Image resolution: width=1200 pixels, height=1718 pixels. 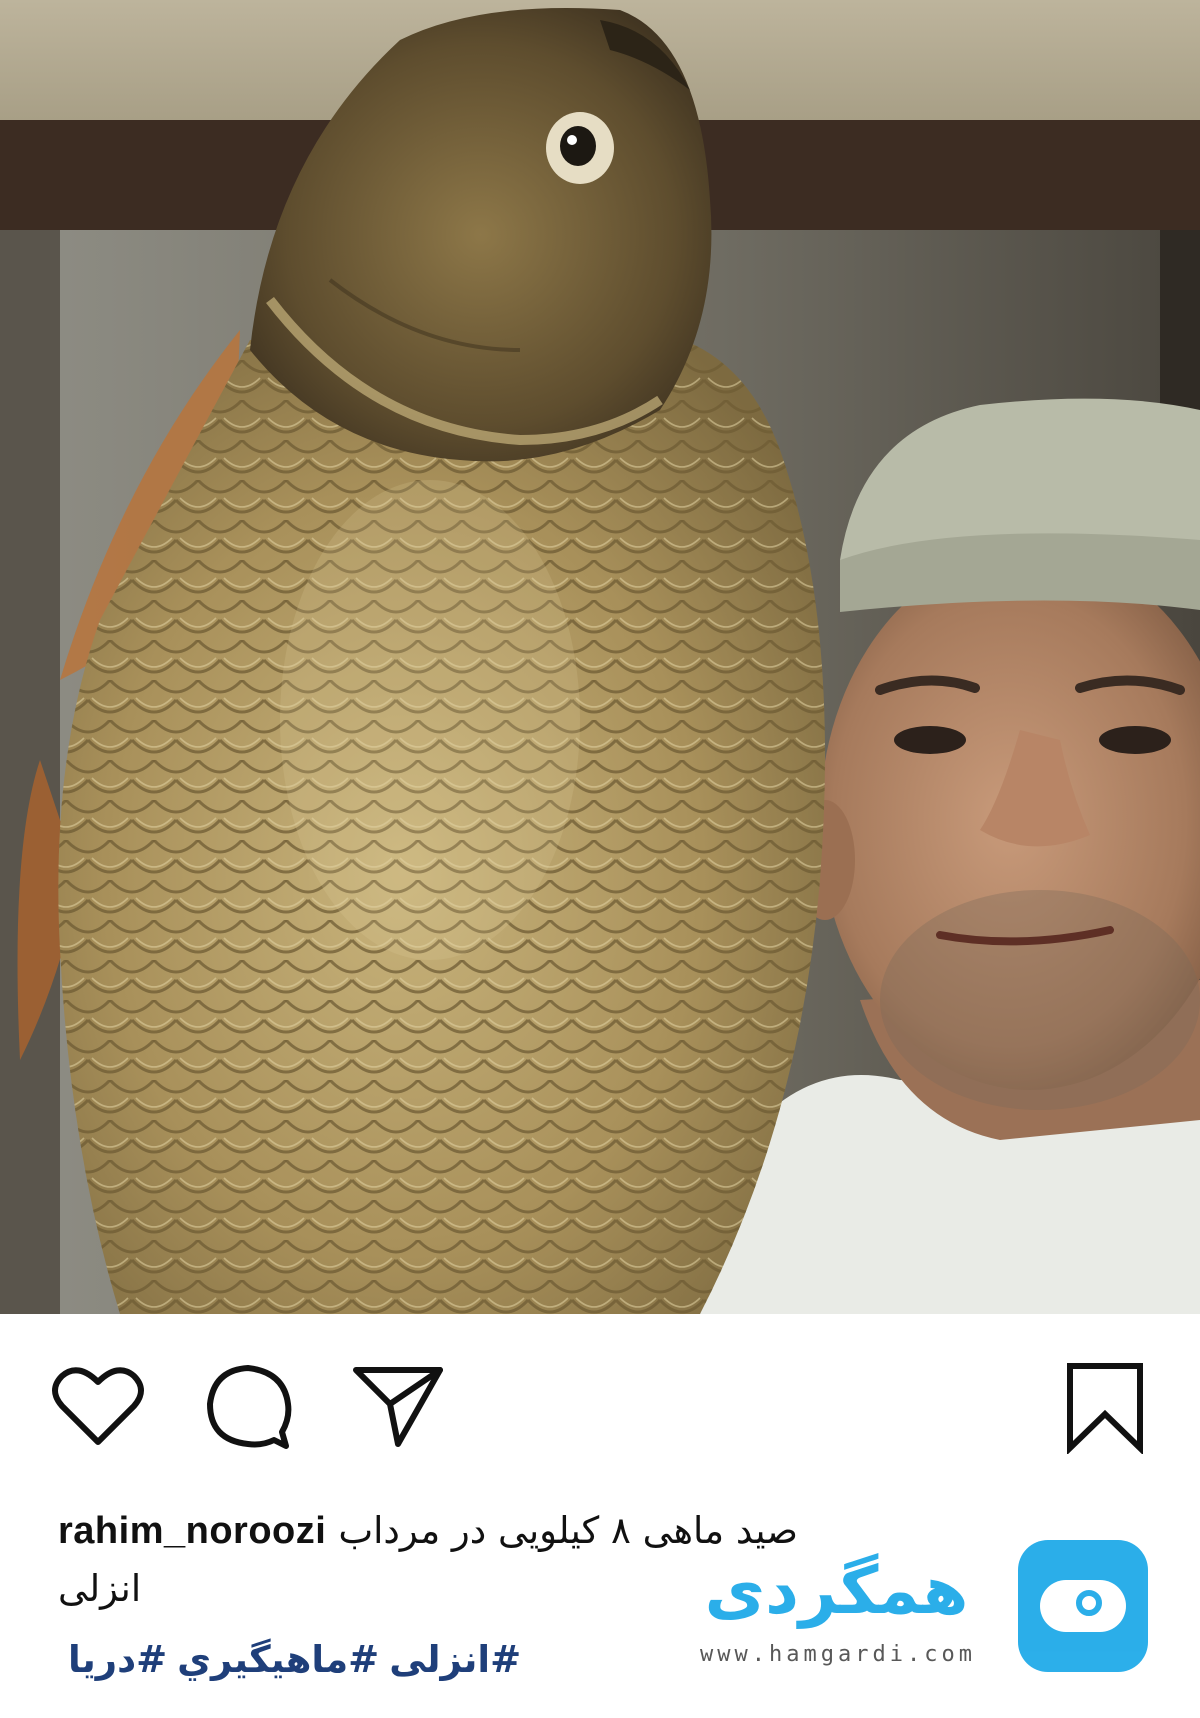 I want to click on hashtag-link: #انزلی, so click(x=455, y=1659).